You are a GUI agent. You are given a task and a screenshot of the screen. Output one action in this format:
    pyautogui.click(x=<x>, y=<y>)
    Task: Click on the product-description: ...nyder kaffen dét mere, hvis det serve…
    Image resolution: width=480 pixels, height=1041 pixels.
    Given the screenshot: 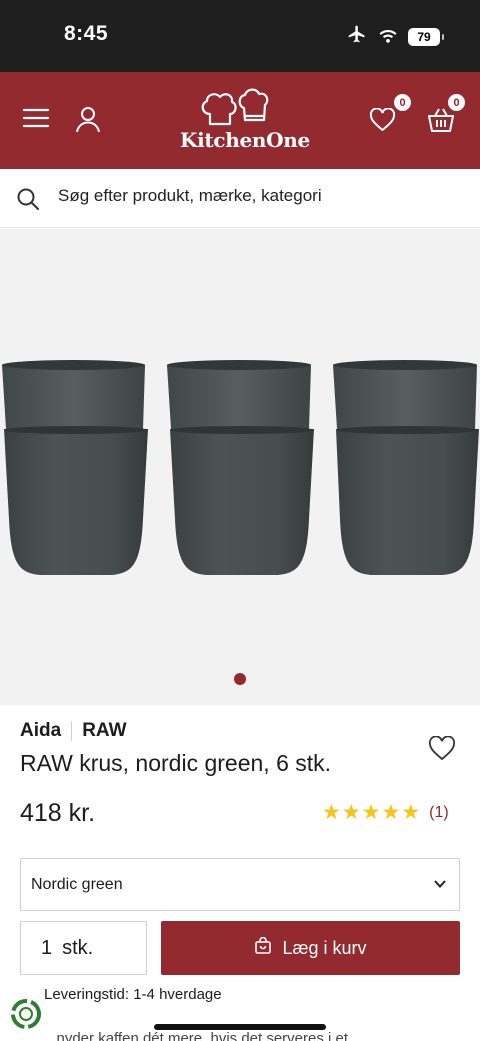 What is the action you would take?
    pyautogui.click(x=196, y=1035)
    